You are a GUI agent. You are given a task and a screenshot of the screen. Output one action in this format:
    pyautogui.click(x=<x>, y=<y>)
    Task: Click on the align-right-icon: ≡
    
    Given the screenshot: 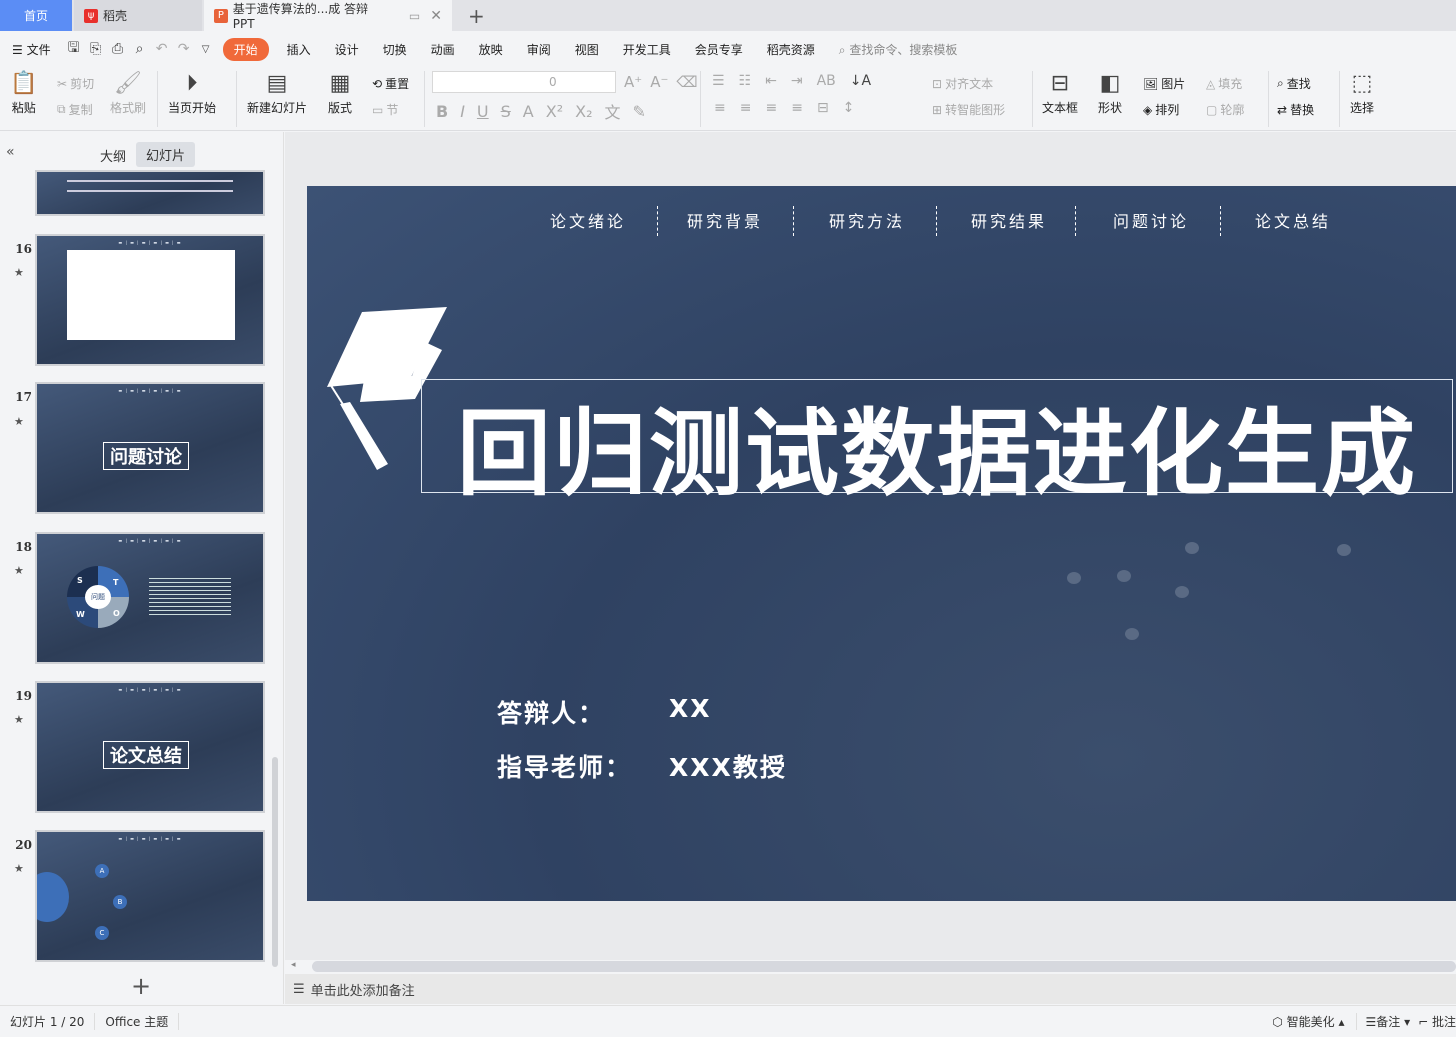 What is the action you would take?
    pyautogui.click(x=771, y=108)
    